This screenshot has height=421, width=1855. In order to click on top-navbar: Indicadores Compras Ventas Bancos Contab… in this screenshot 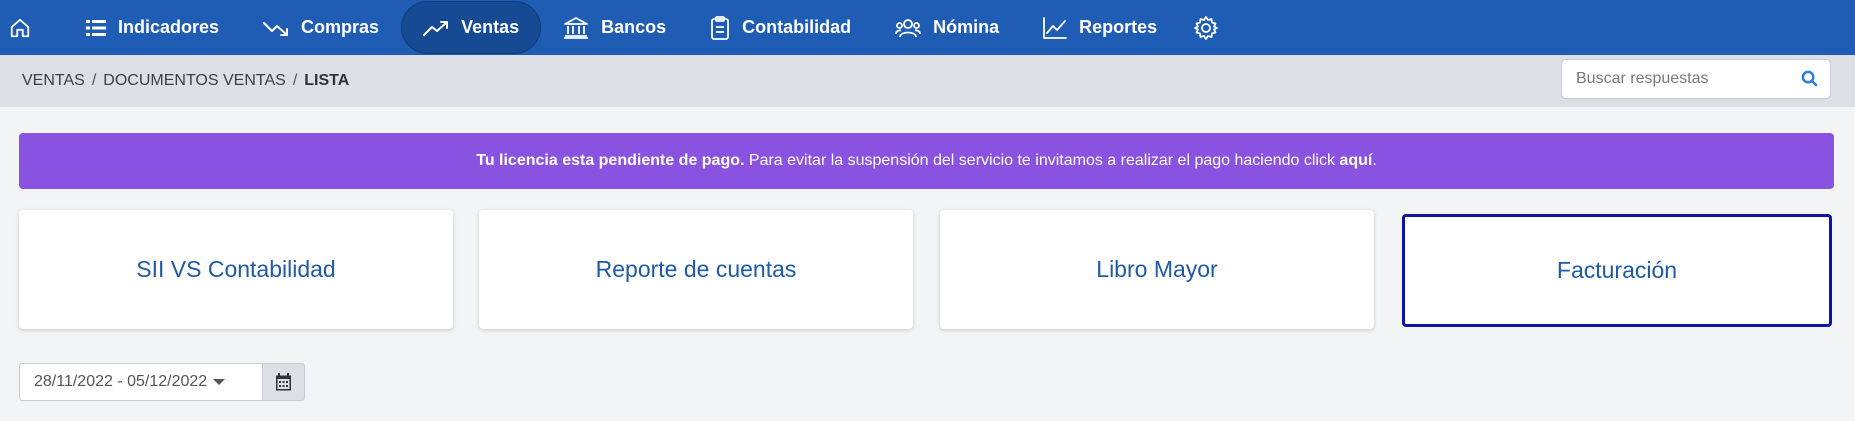, I will do `click(927, 27)`.